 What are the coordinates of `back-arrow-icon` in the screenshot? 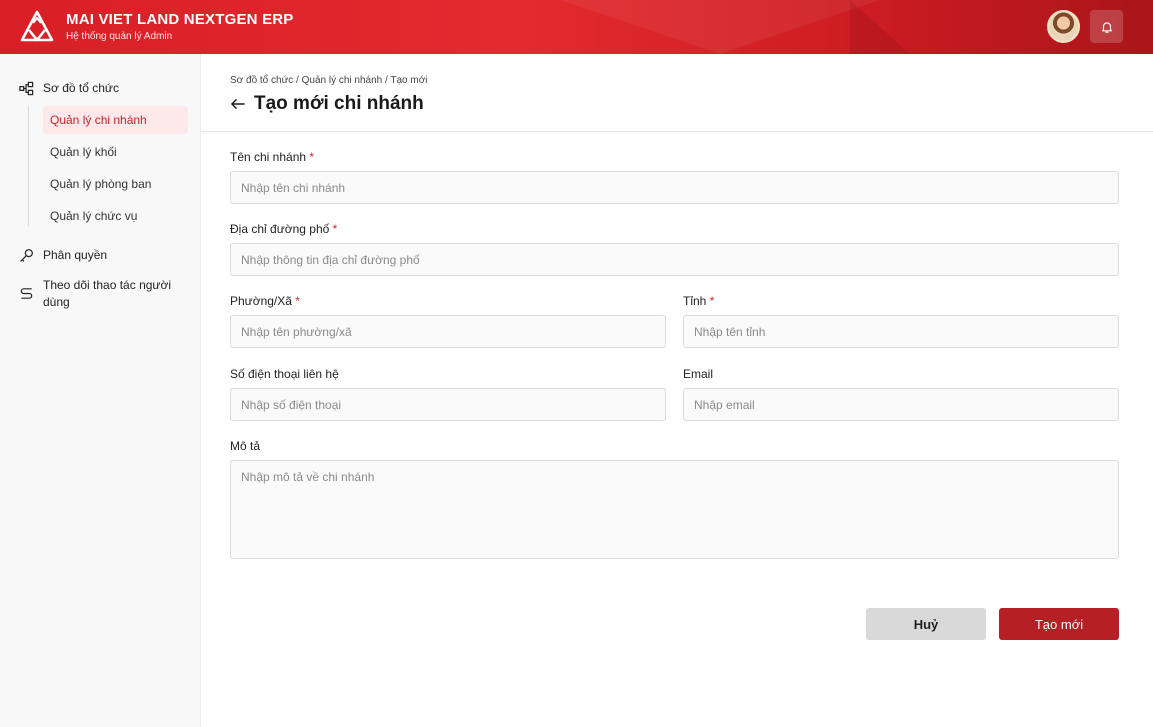 It's located at (238, 104).